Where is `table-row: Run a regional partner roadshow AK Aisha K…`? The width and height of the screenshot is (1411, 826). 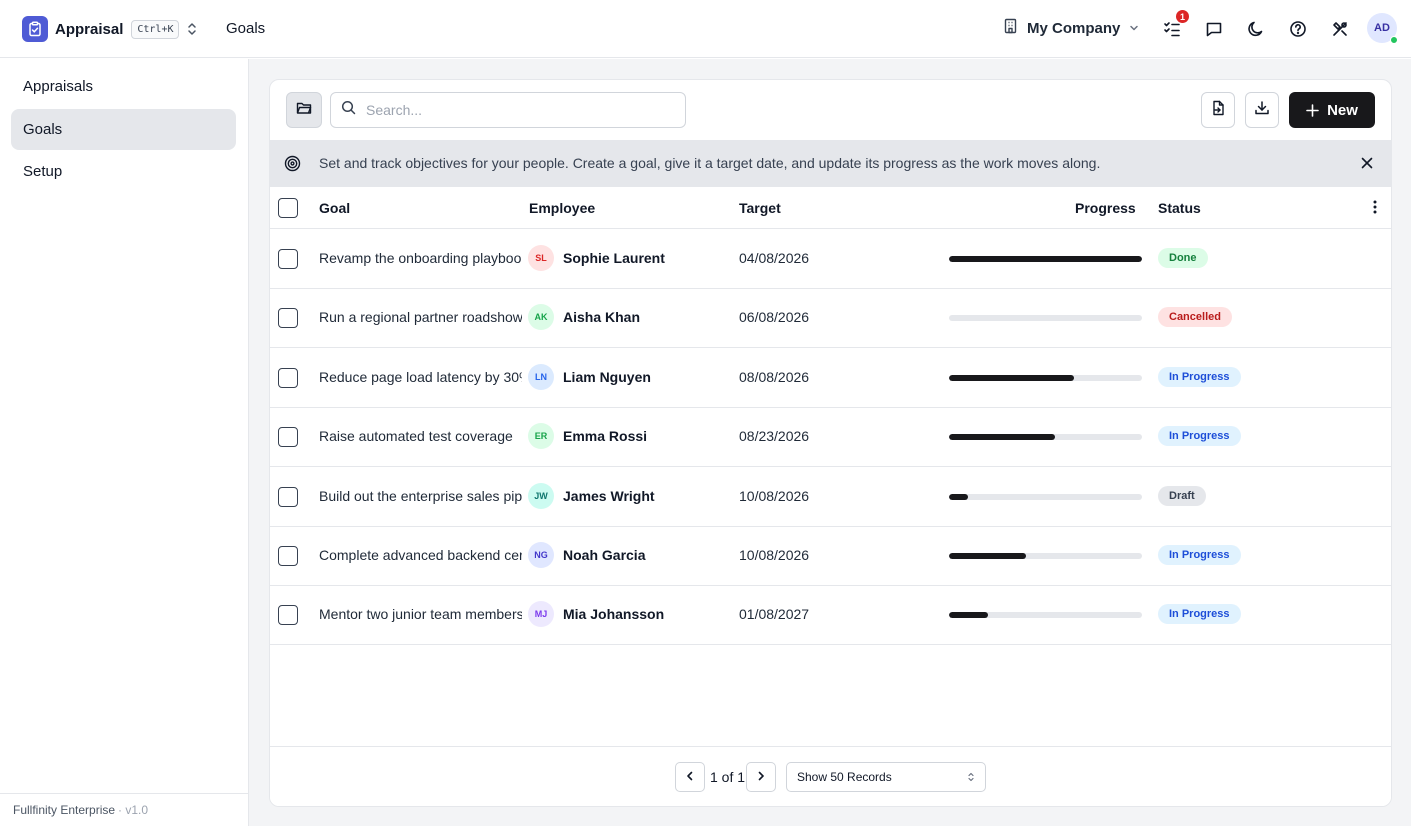 table-row: Run a regional partner roadshow AK Aisha K… is located at coordinates (830, 318).